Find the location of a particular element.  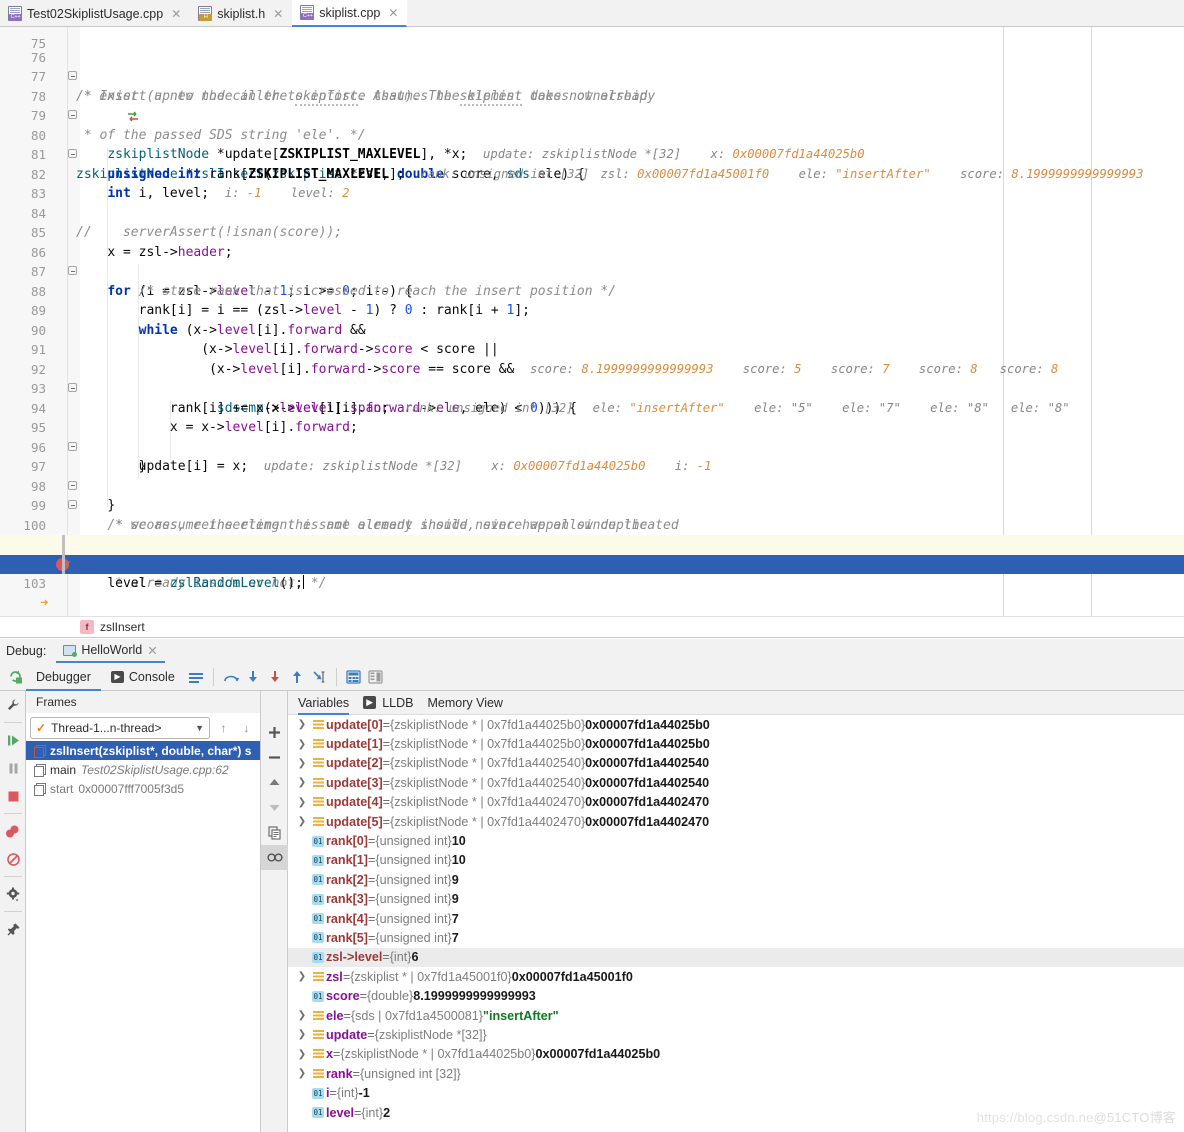

code-row: 94 x = x->level[i].forward; is located at coordinates (592, 407).